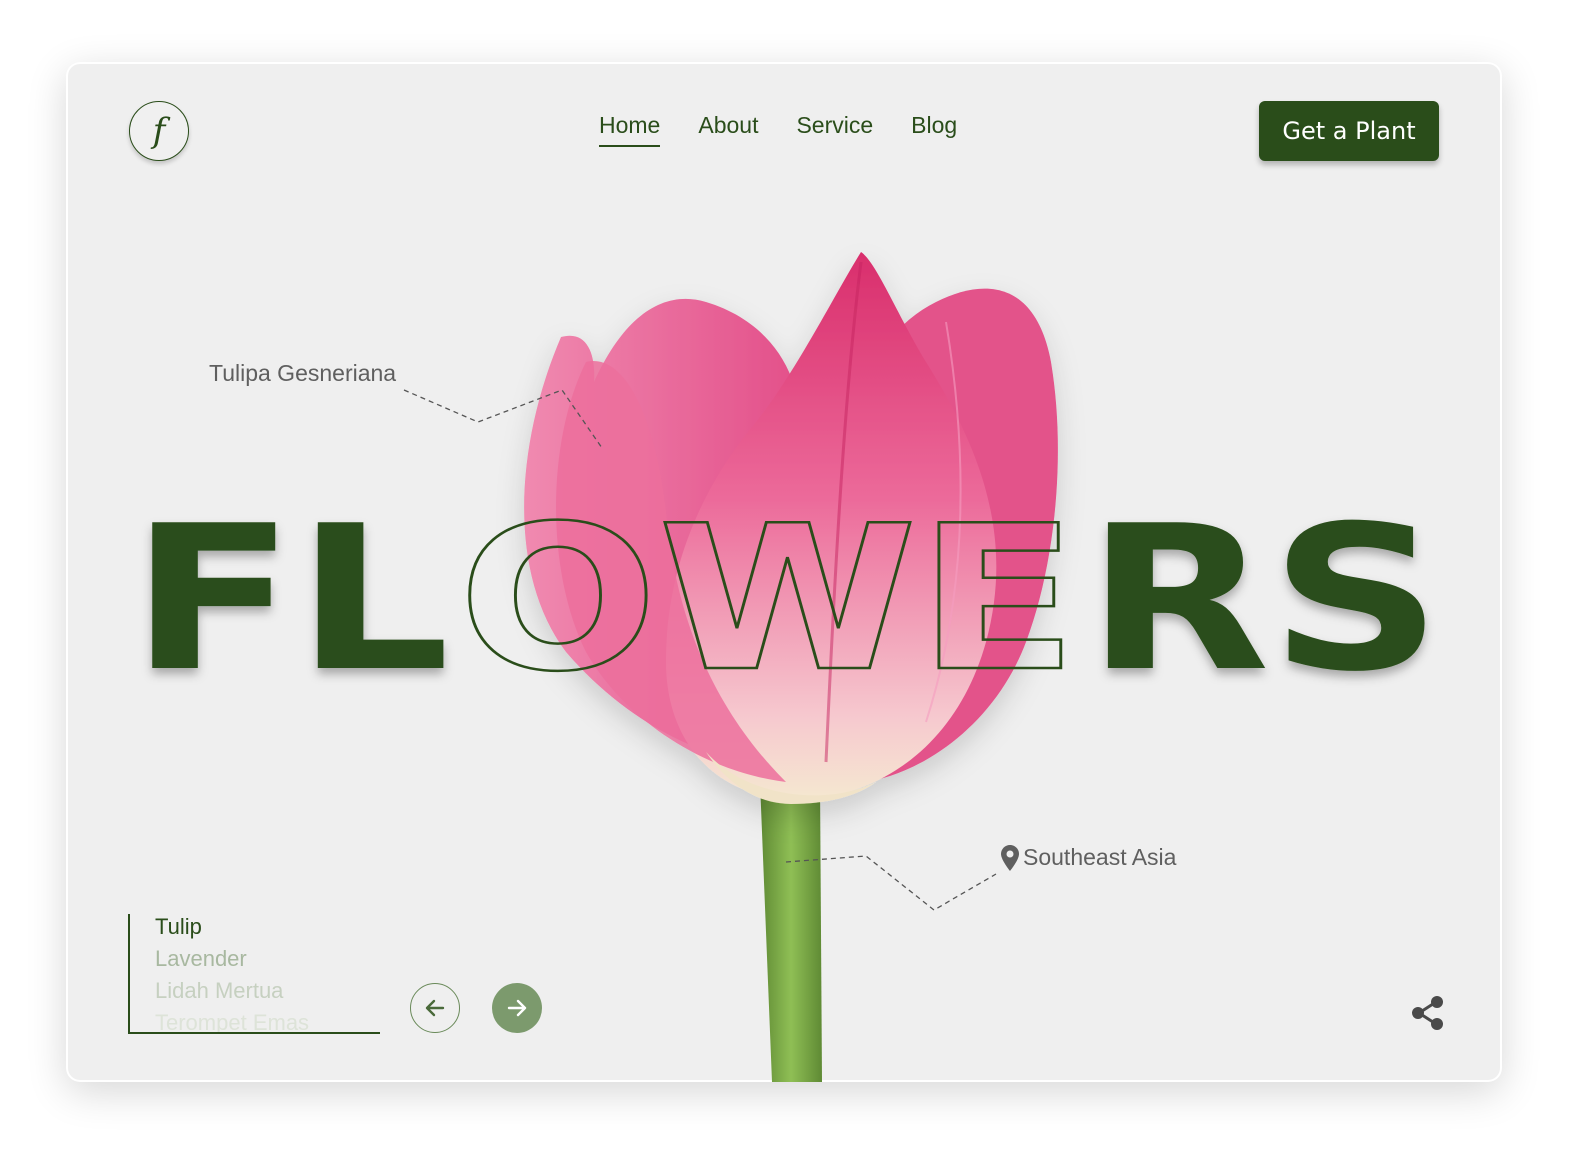 Image resolution: width=1570 pixels, height=1154 pixels. I want to click on region-text: Southeast Asia, so click(1100, 857).